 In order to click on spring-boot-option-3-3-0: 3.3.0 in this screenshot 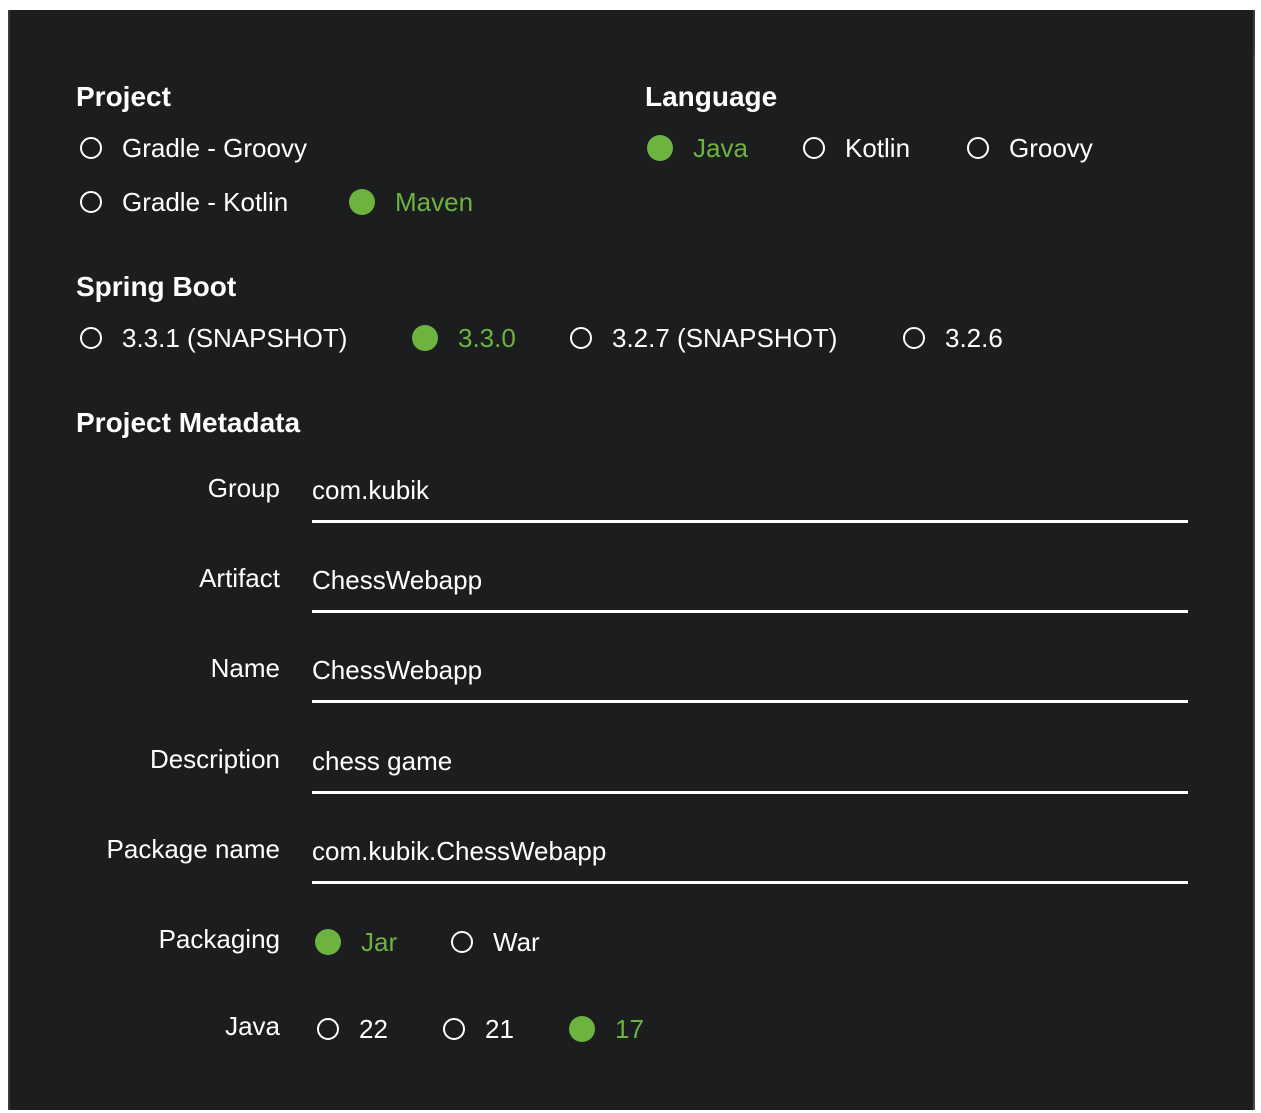, I will do `click(464, 338)`.